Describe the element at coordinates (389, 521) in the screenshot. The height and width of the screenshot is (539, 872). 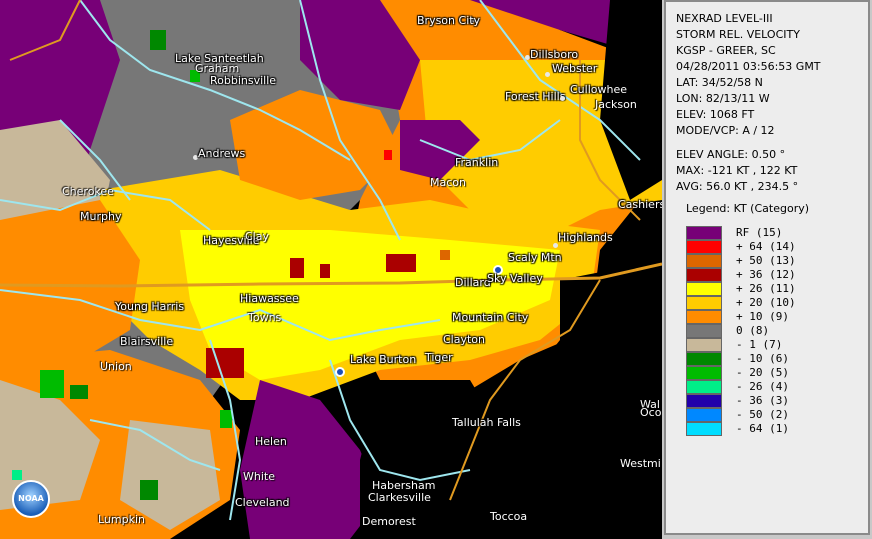
I see `label-demorest: Demorest` at that location.